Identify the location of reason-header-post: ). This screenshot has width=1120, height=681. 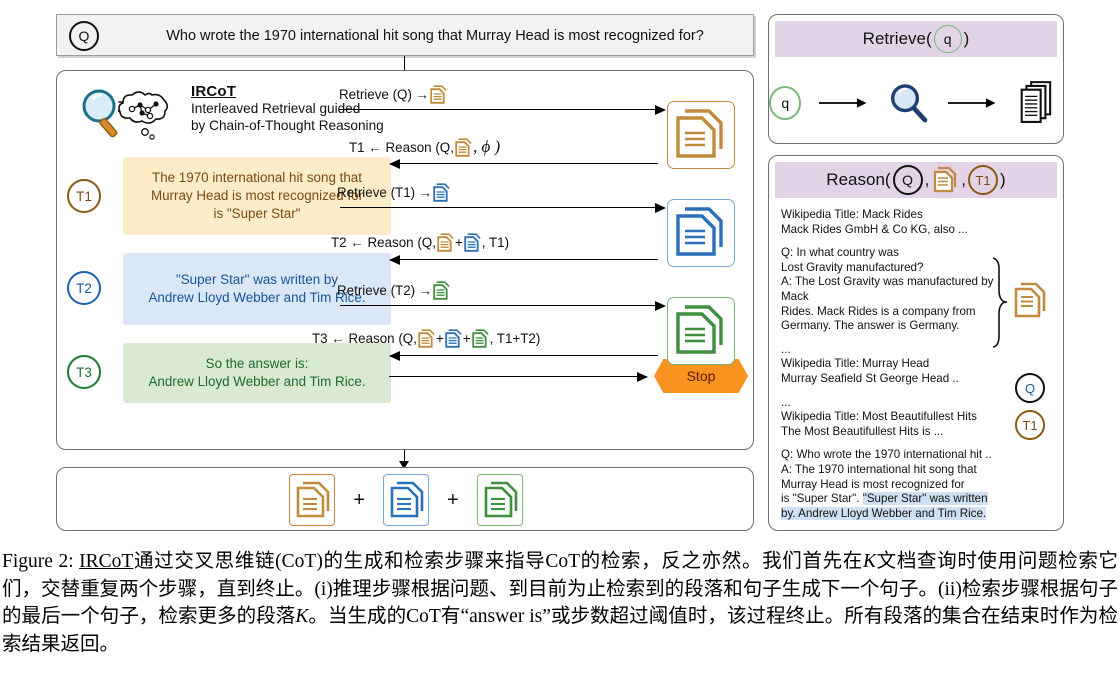
(1003, 179).